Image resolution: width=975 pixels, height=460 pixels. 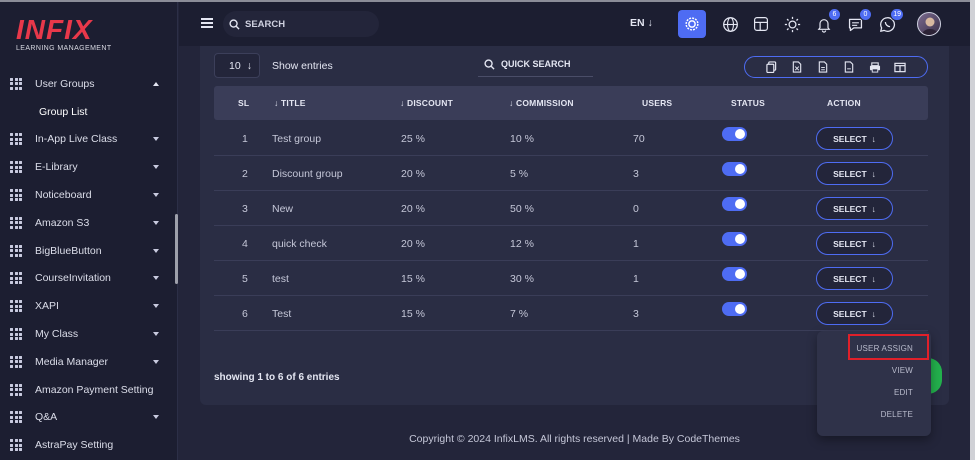 What do you see at coordinates (873, 138) in the screenshot?
I see `arrow-down-icon: ↓` at bounding box center [873, 138].